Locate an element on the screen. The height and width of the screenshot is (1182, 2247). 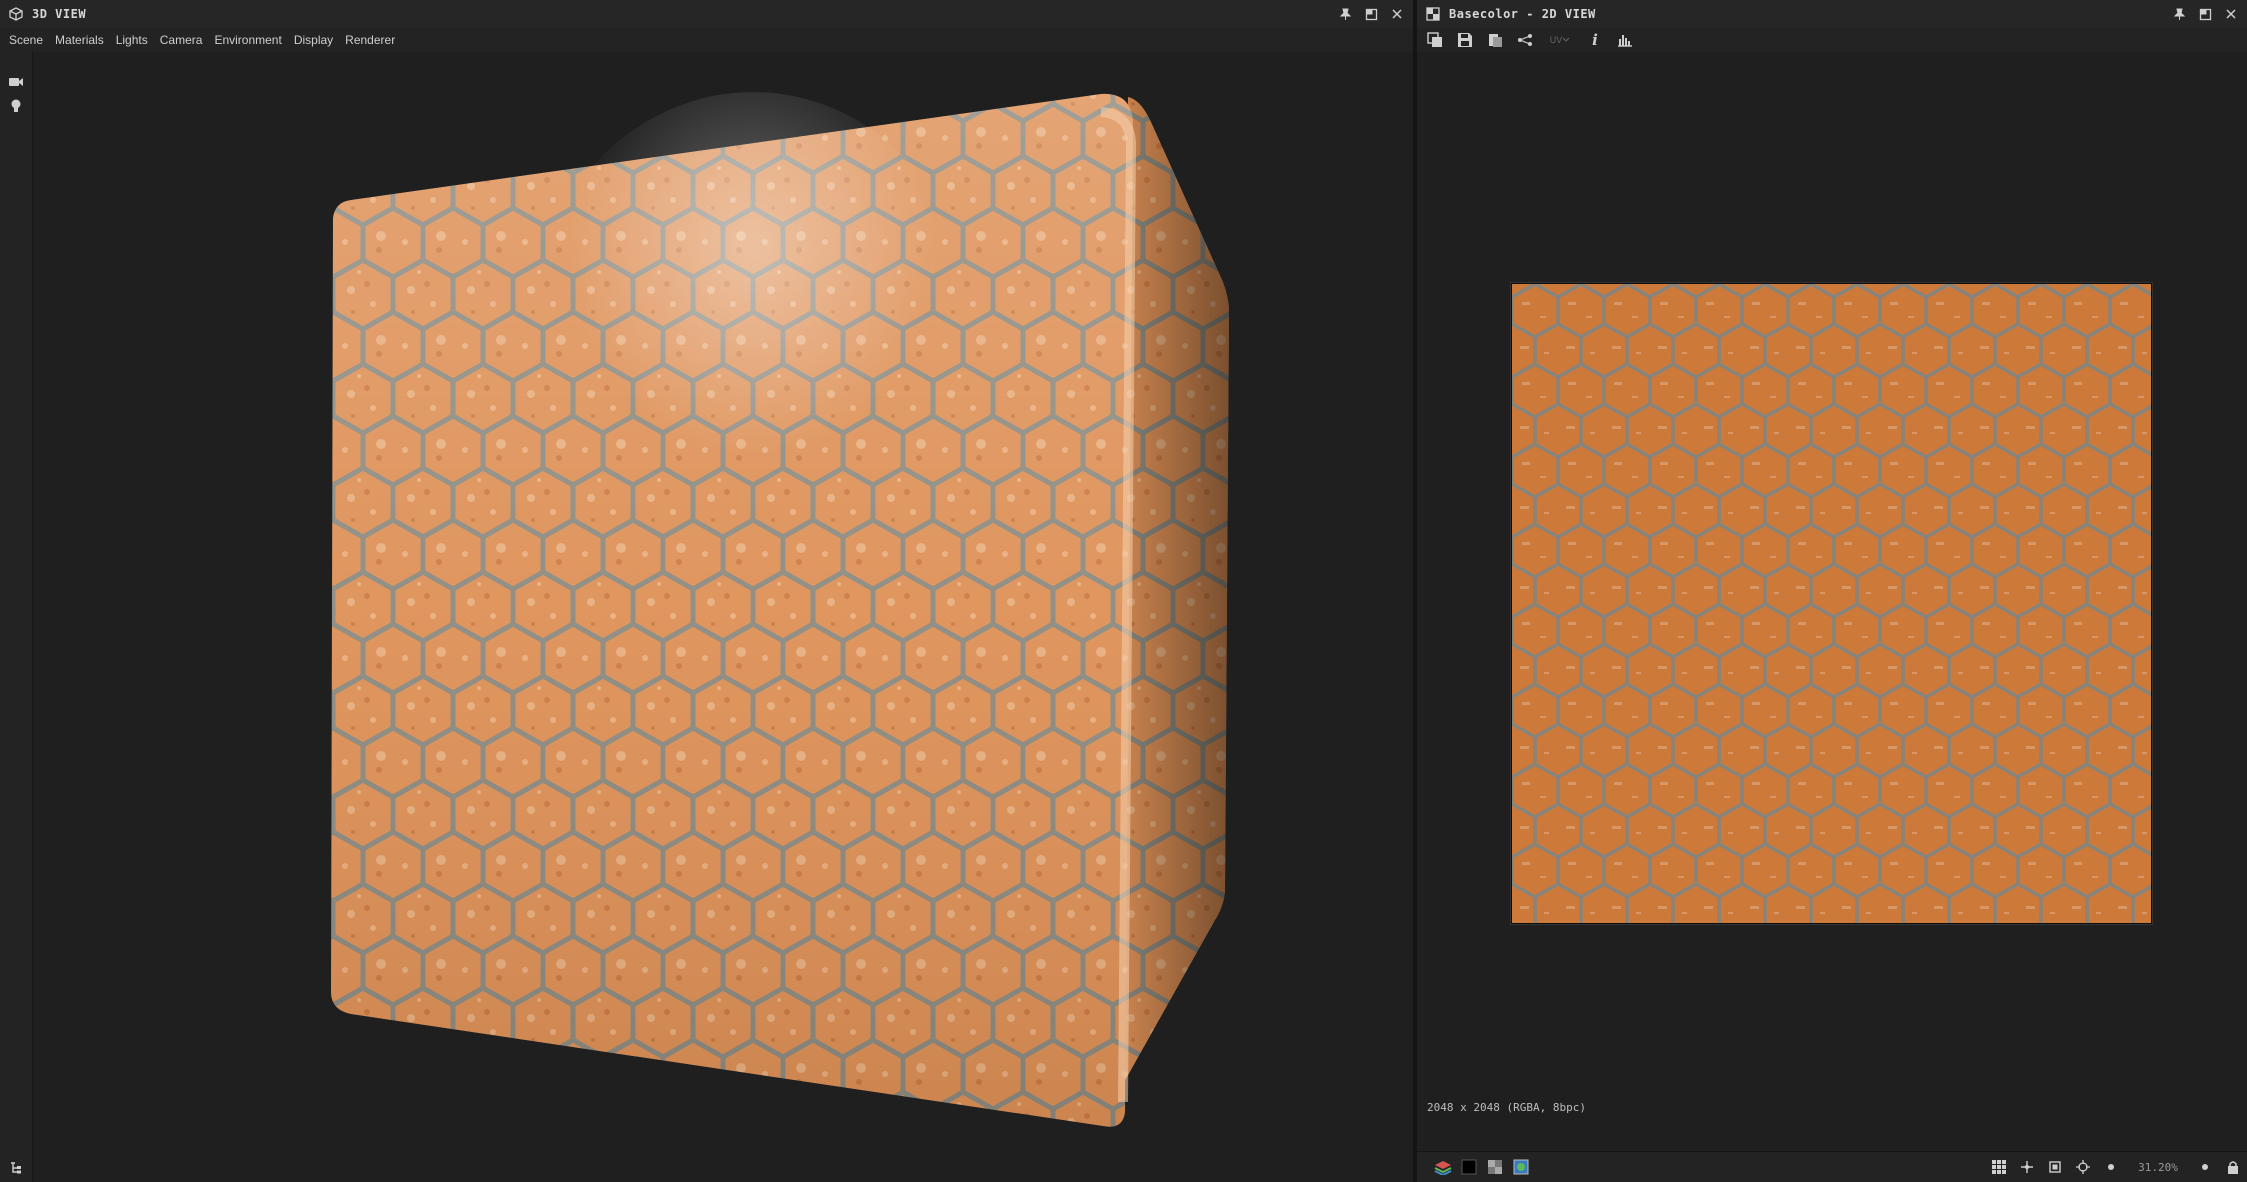
fit-view-icon is located at coordinates (2055, 1167).